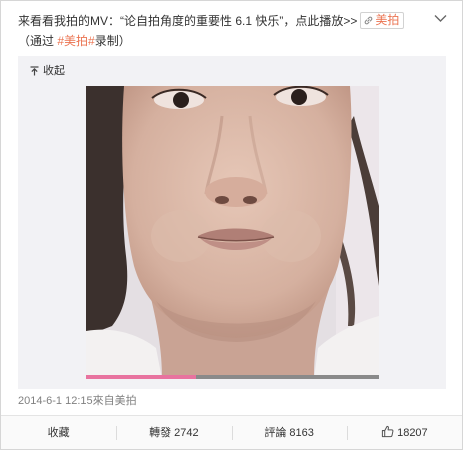  What do you see at coordinates (387, 20) in the screenshot?
I see `link-label: 美拍` at bounding box center [387, 20].